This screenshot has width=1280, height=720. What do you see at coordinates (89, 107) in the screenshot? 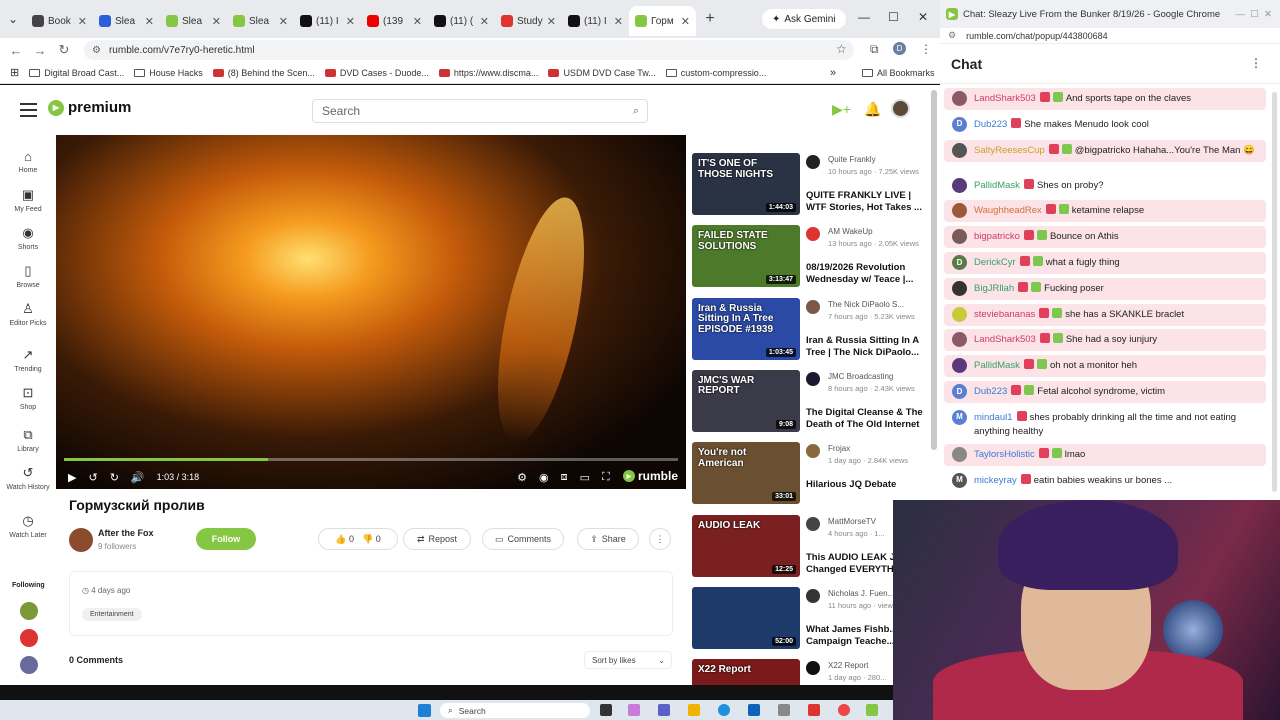
I see `rumble-logo: ▶ premium` at bounding box center [89, 107].